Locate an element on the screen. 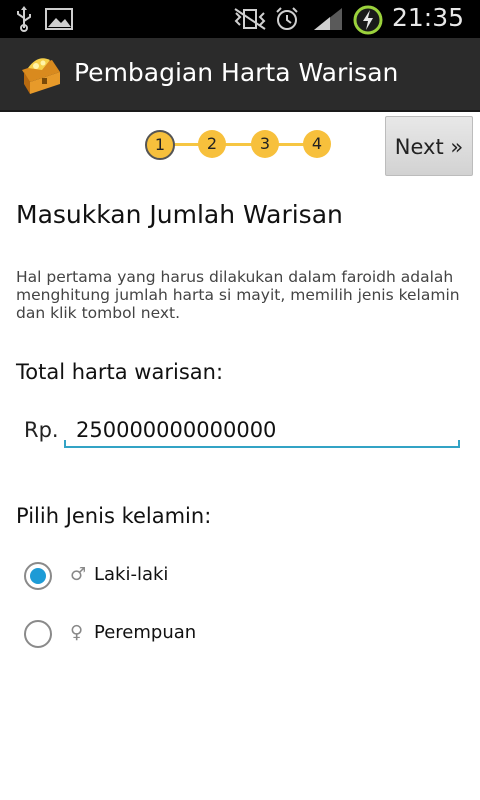 This screenshot has width=480, height=800. vibrate-icon is located at coordinates (250, 19).